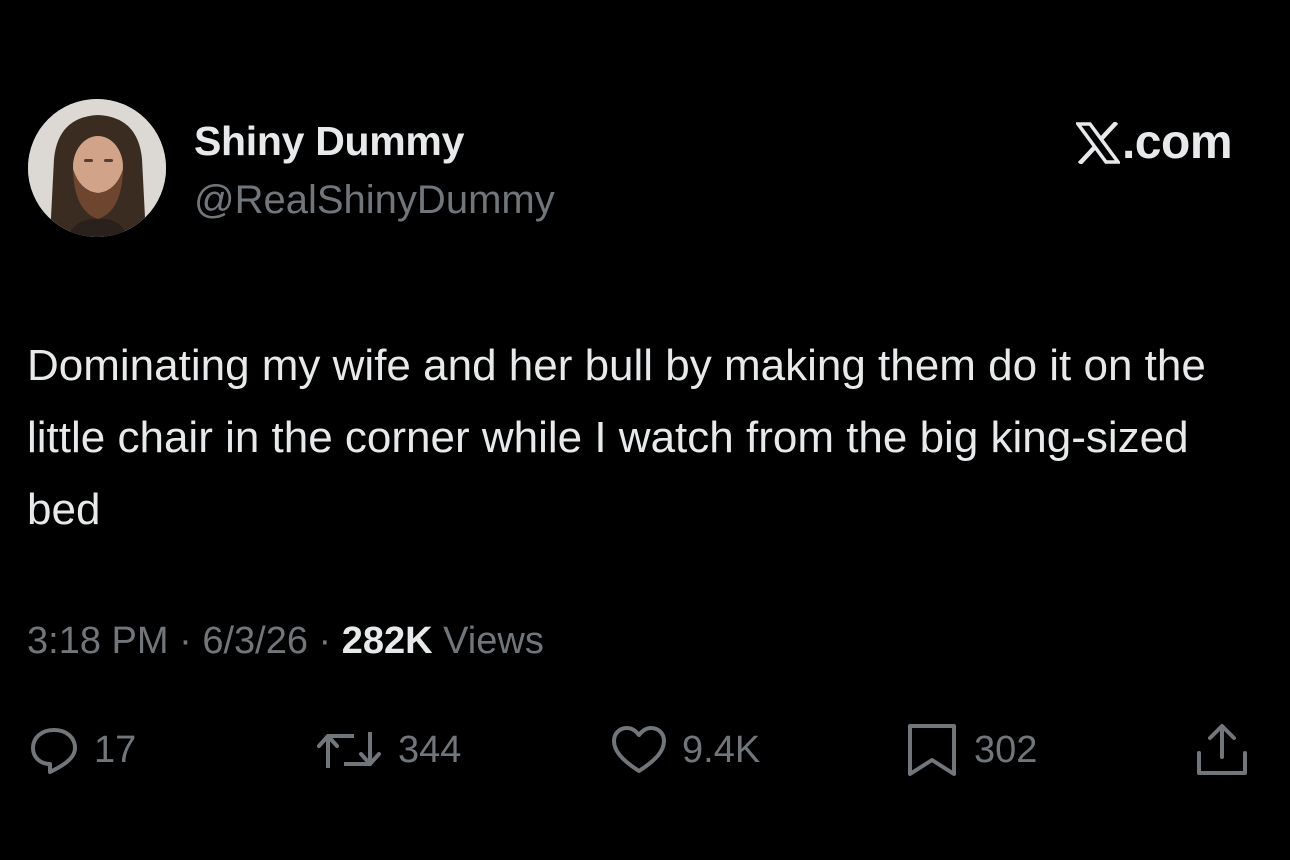  I want to click on action-bar: 17 344 9.4K 302, so click(645, 750).